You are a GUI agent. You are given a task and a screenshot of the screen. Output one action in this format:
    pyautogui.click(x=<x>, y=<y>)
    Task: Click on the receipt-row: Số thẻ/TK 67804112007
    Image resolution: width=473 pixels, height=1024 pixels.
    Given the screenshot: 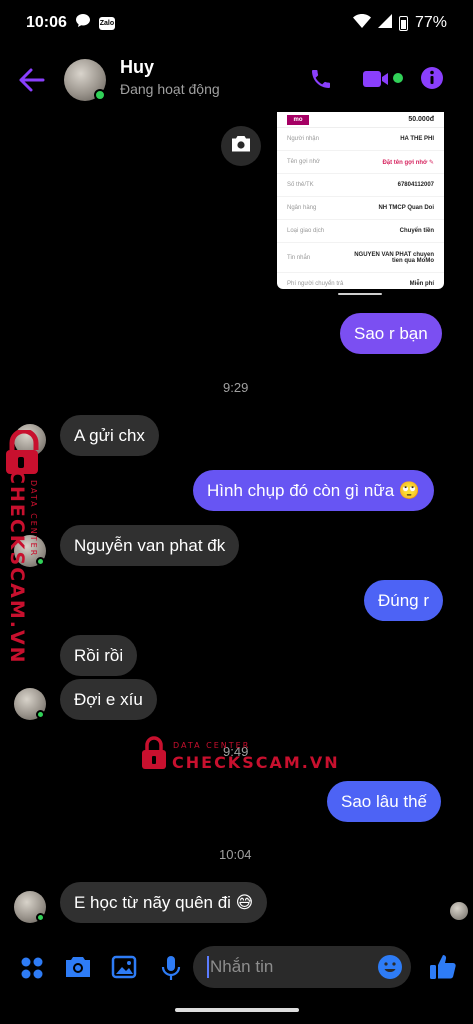 What is the action you would take?
    pyautogui.click(x=360, y=185)
    